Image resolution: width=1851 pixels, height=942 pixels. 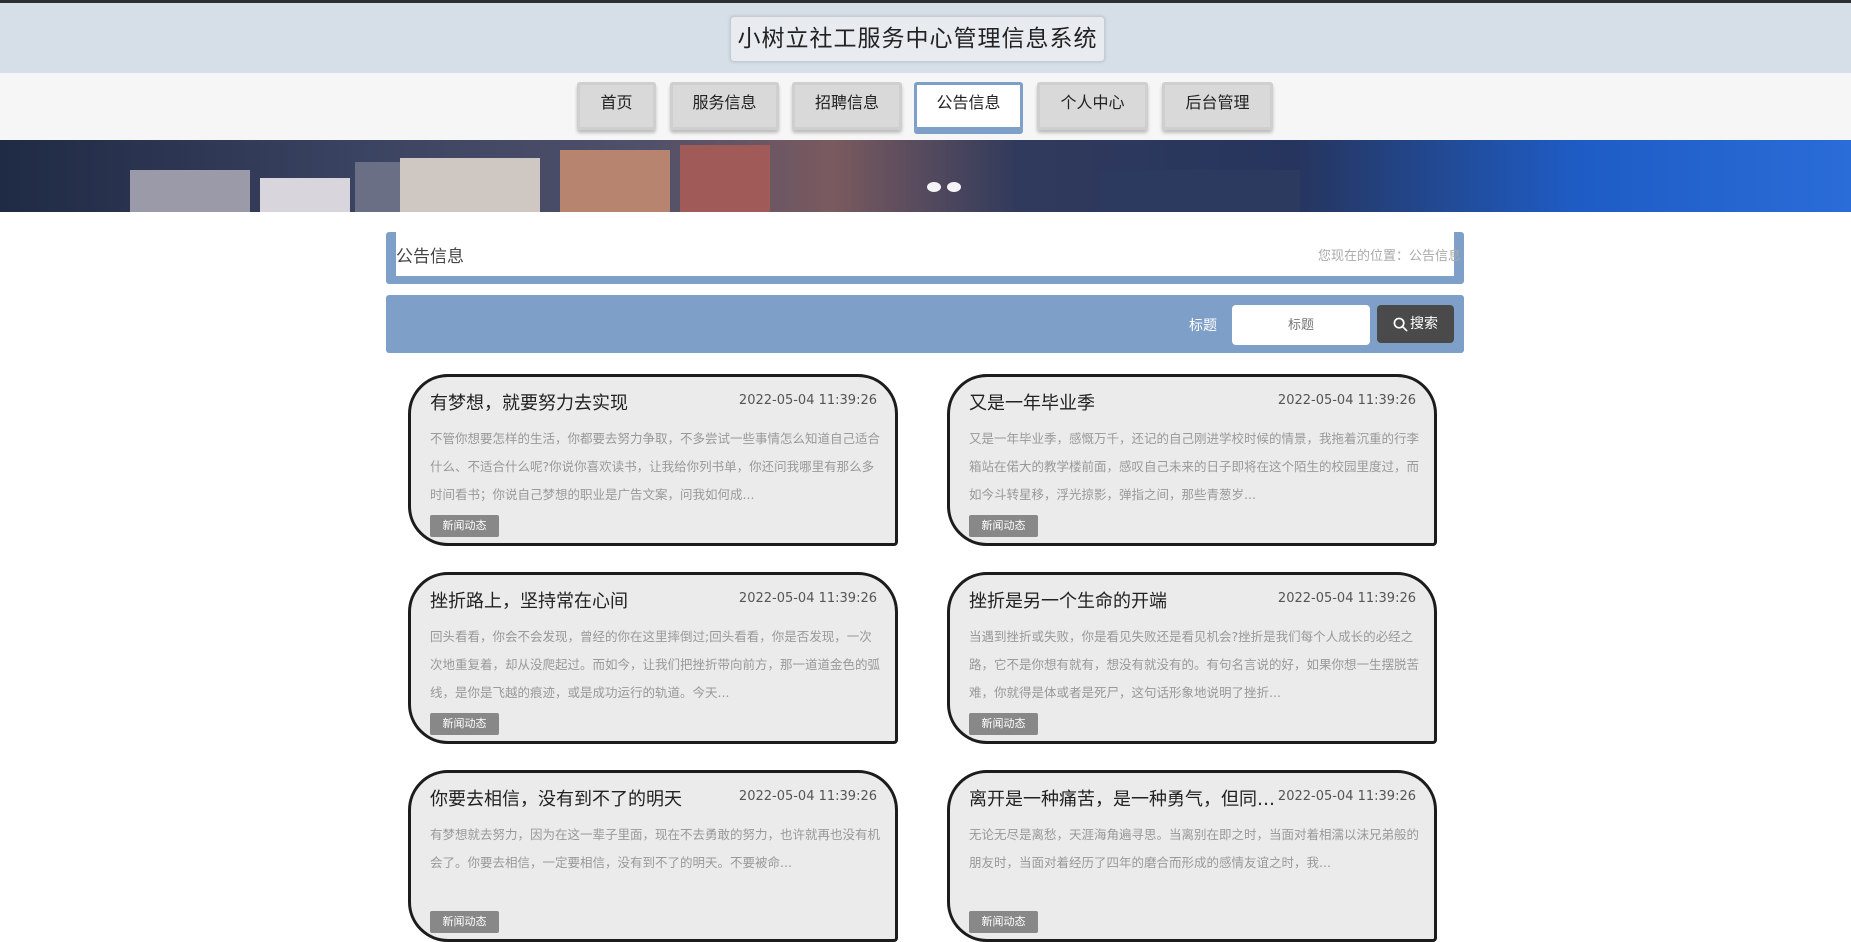 What do you see at coordinates (1389, 256) in the screenshot?
I see `breadcrumb: 您现在的位置：公告信息` at bounding box center [1389, 256].